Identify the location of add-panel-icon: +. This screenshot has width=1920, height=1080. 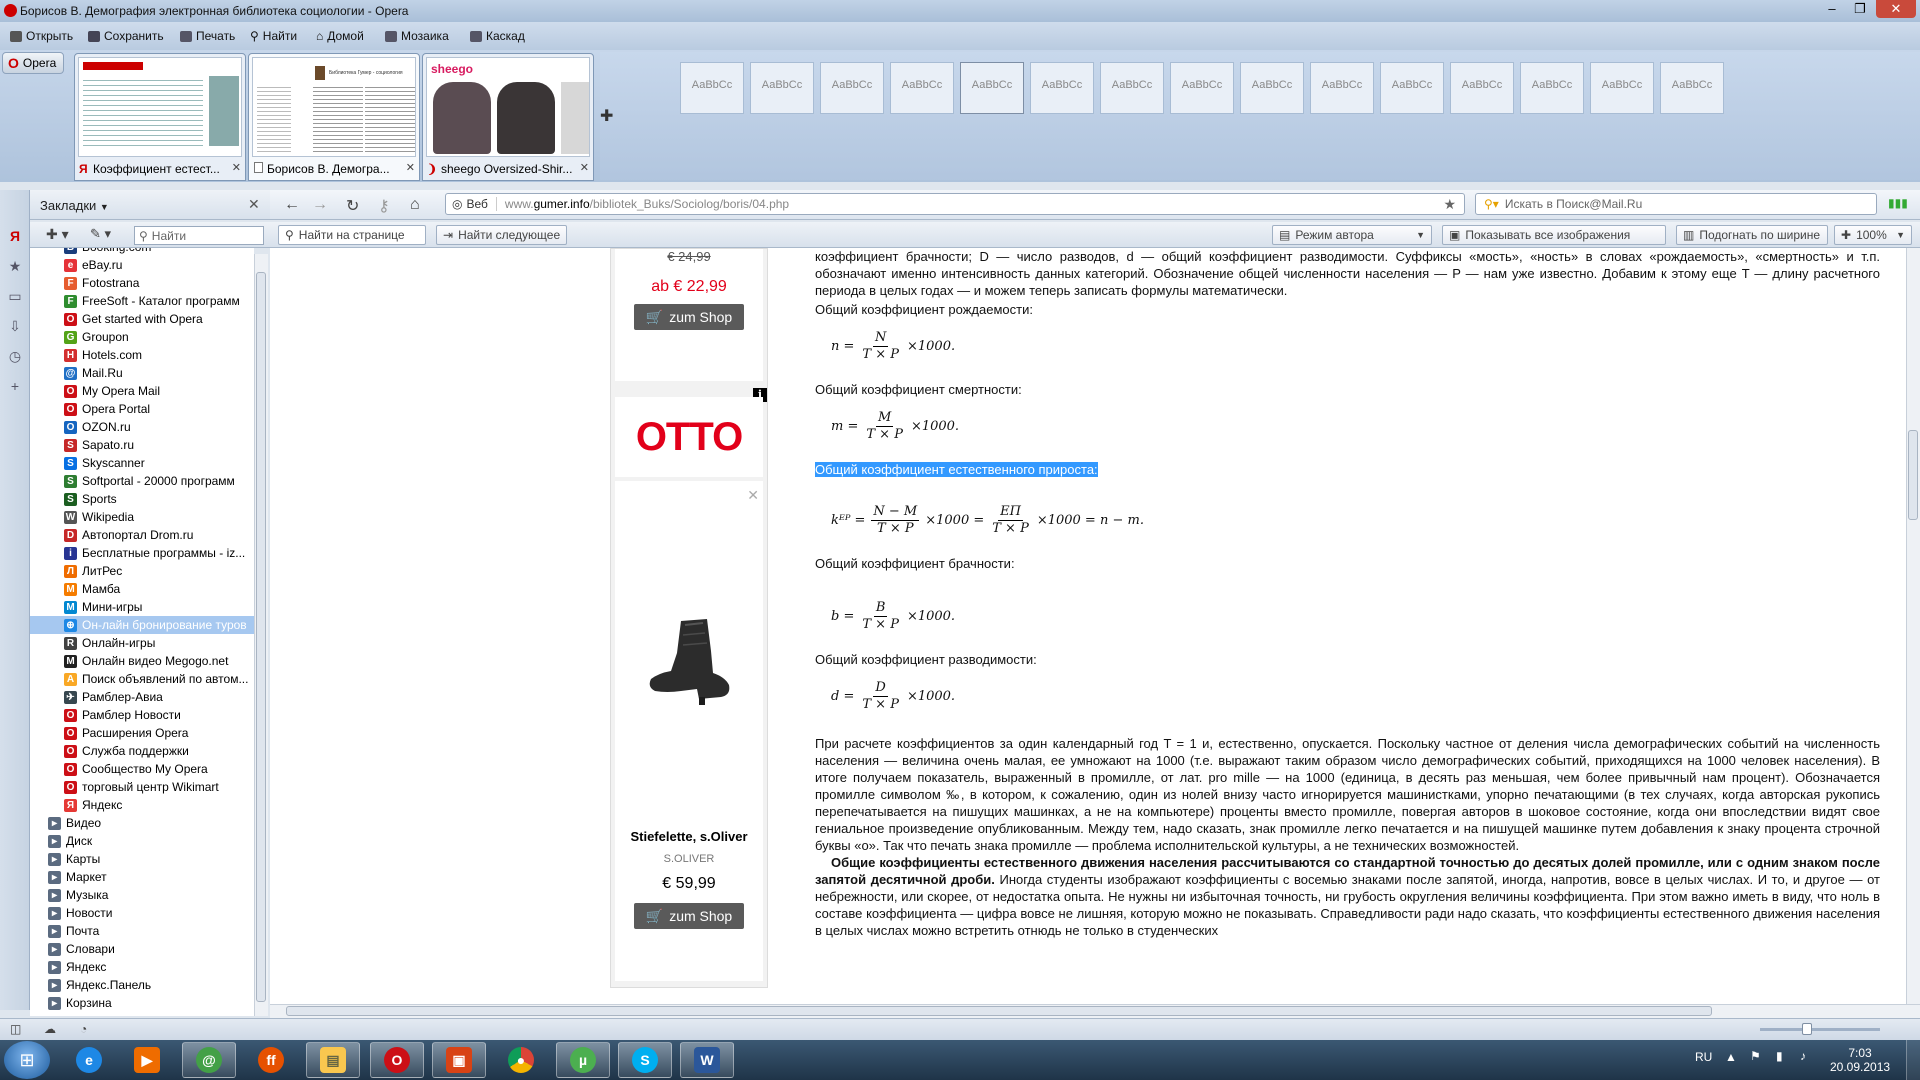
(15, 386).